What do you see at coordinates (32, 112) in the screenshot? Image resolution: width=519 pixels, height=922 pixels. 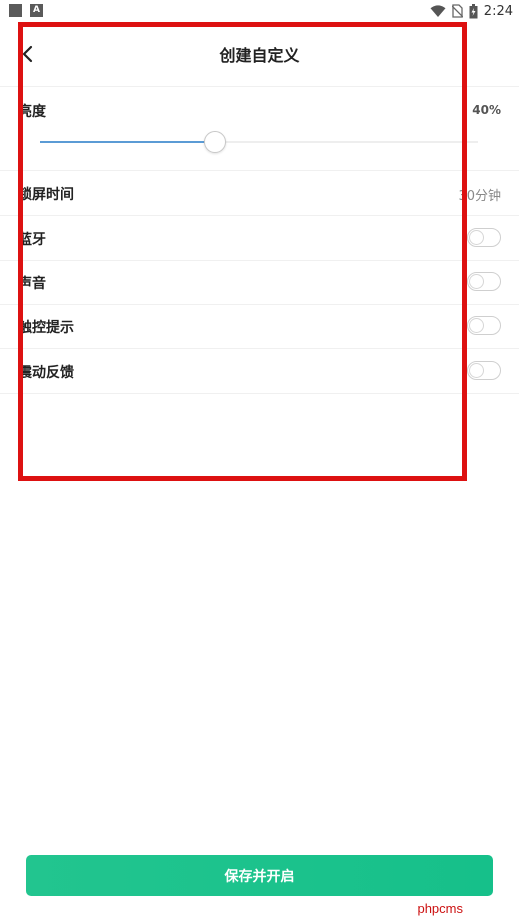 I see `brightness-label: 亮度` at bounding box center [32, 112].